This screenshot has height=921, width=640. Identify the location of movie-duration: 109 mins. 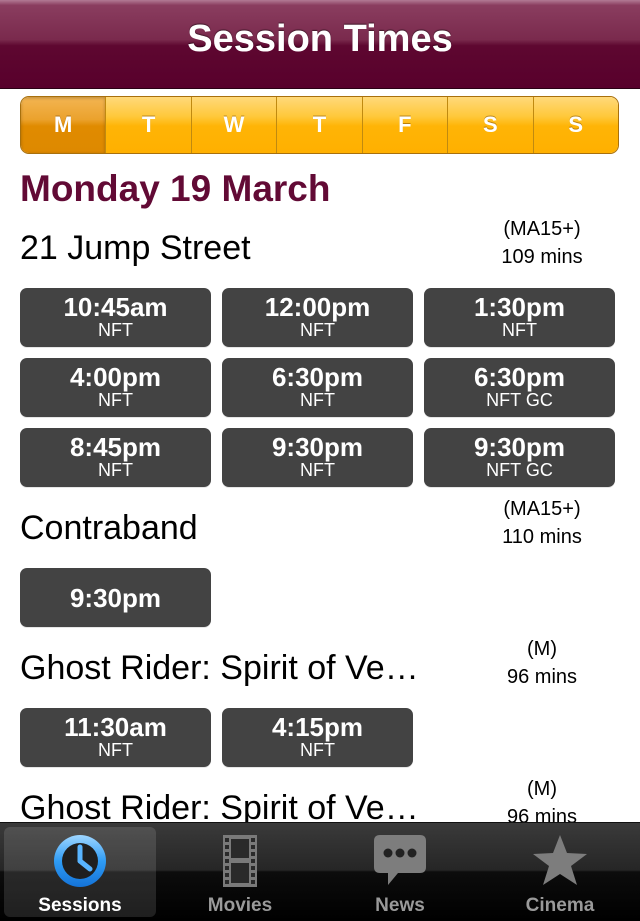
(542, 257).